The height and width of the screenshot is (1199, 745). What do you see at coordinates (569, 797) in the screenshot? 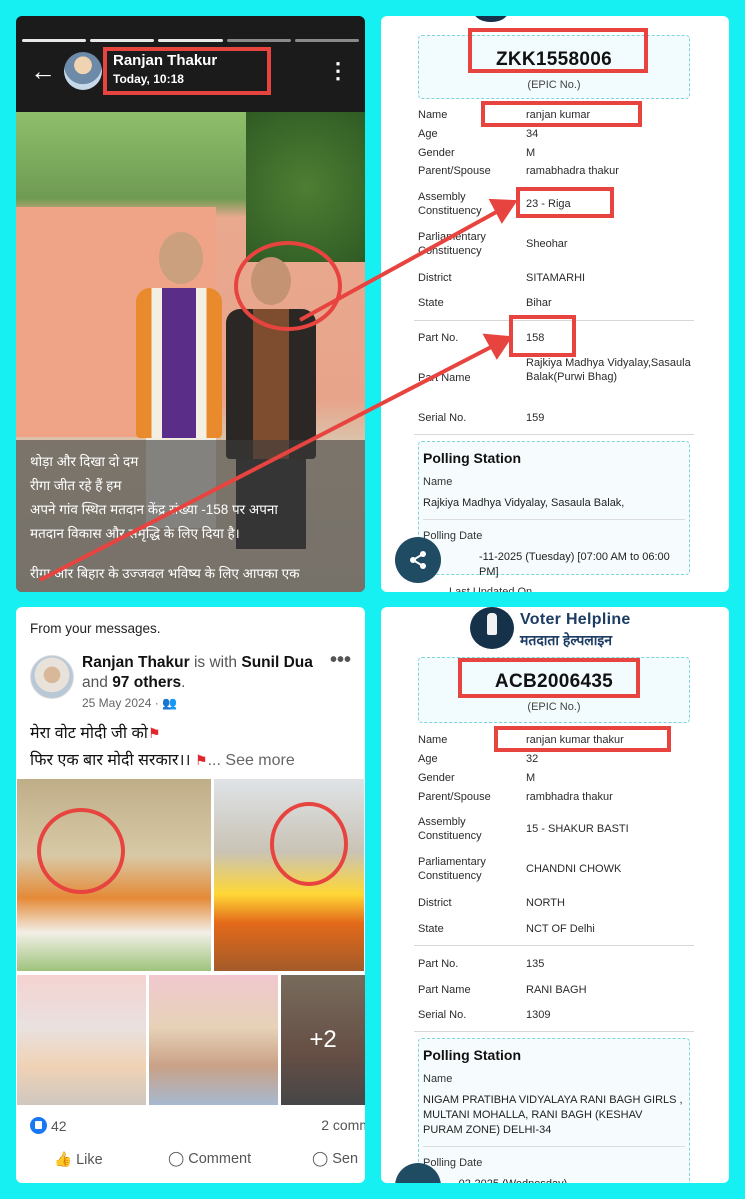
I see `field-value: rambhadra thakur` at bounding box center [569, 797].